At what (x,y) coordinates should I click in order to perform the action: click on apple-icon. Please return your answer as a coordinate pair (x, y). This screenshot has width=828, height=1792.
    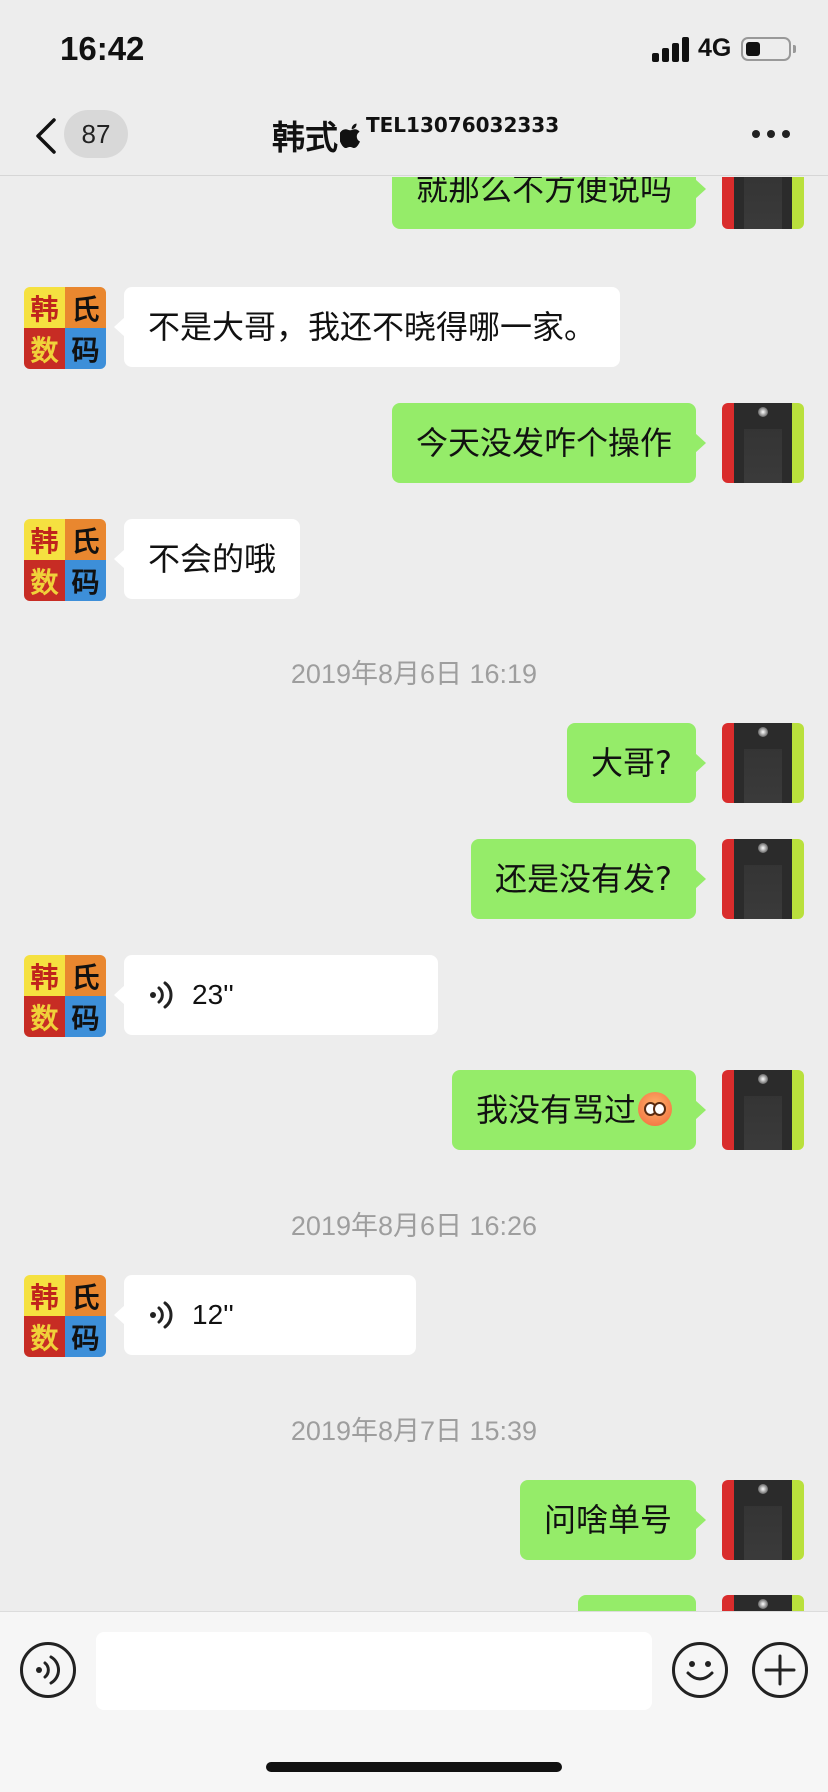
    Looking at the image, I should click on (350, 135).